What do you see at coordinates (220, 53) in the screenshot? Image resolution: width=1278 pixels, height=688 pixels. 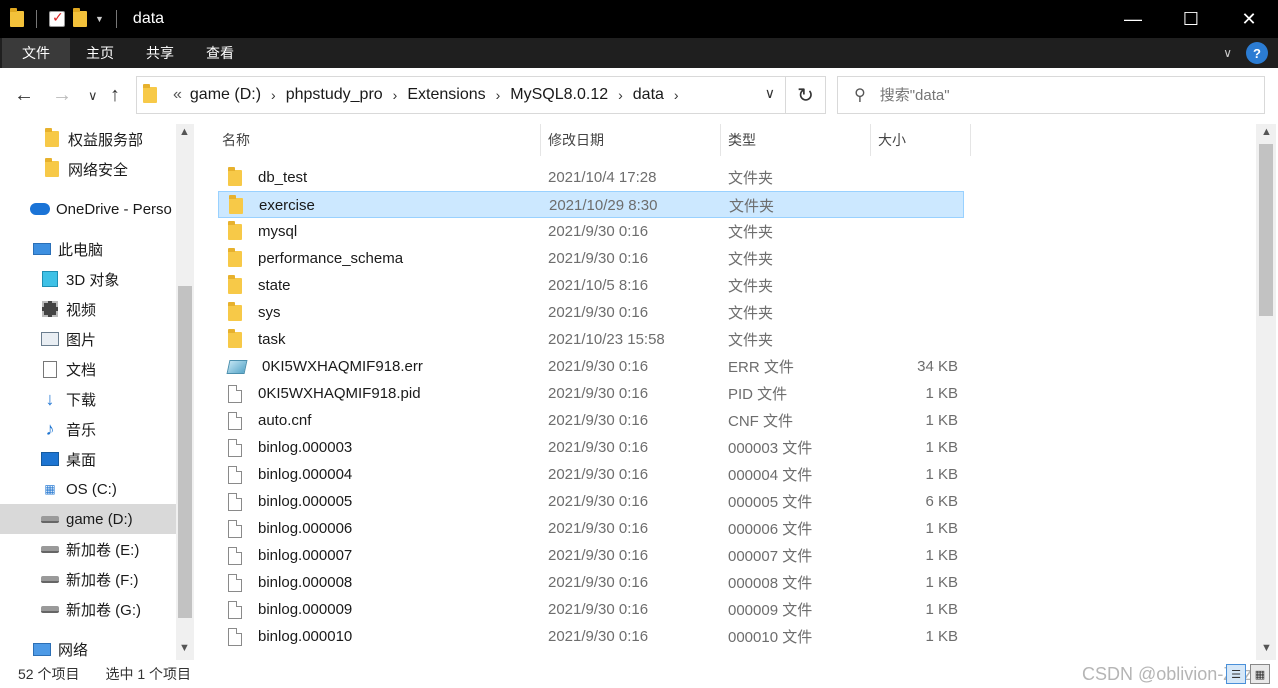 I see `tab-view: 查看` at bounding box center [220, 53].